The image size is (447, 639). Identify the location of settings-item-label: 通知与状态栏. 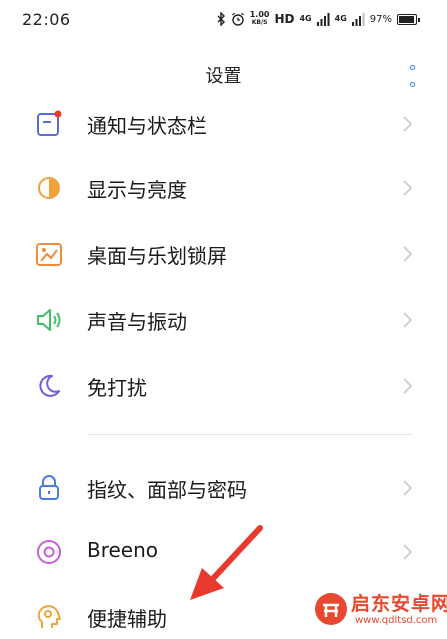
(147, 126).